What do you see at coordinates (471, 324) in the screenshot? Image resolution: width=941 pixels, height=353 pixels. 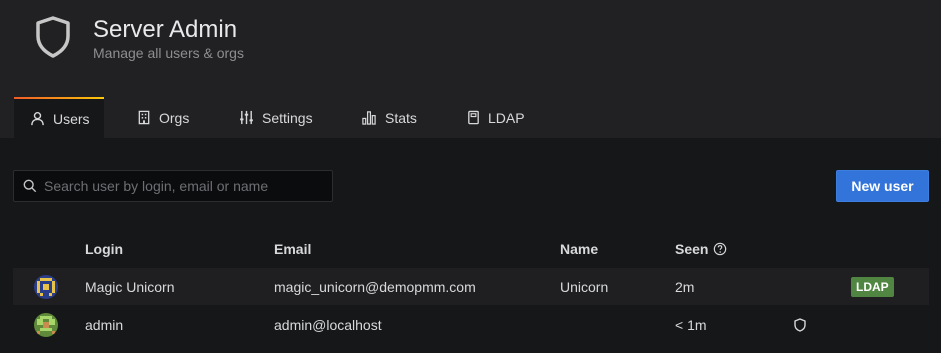 I see `table-row: admin admin@localhost < 1m` at bounding box center [471, 324].